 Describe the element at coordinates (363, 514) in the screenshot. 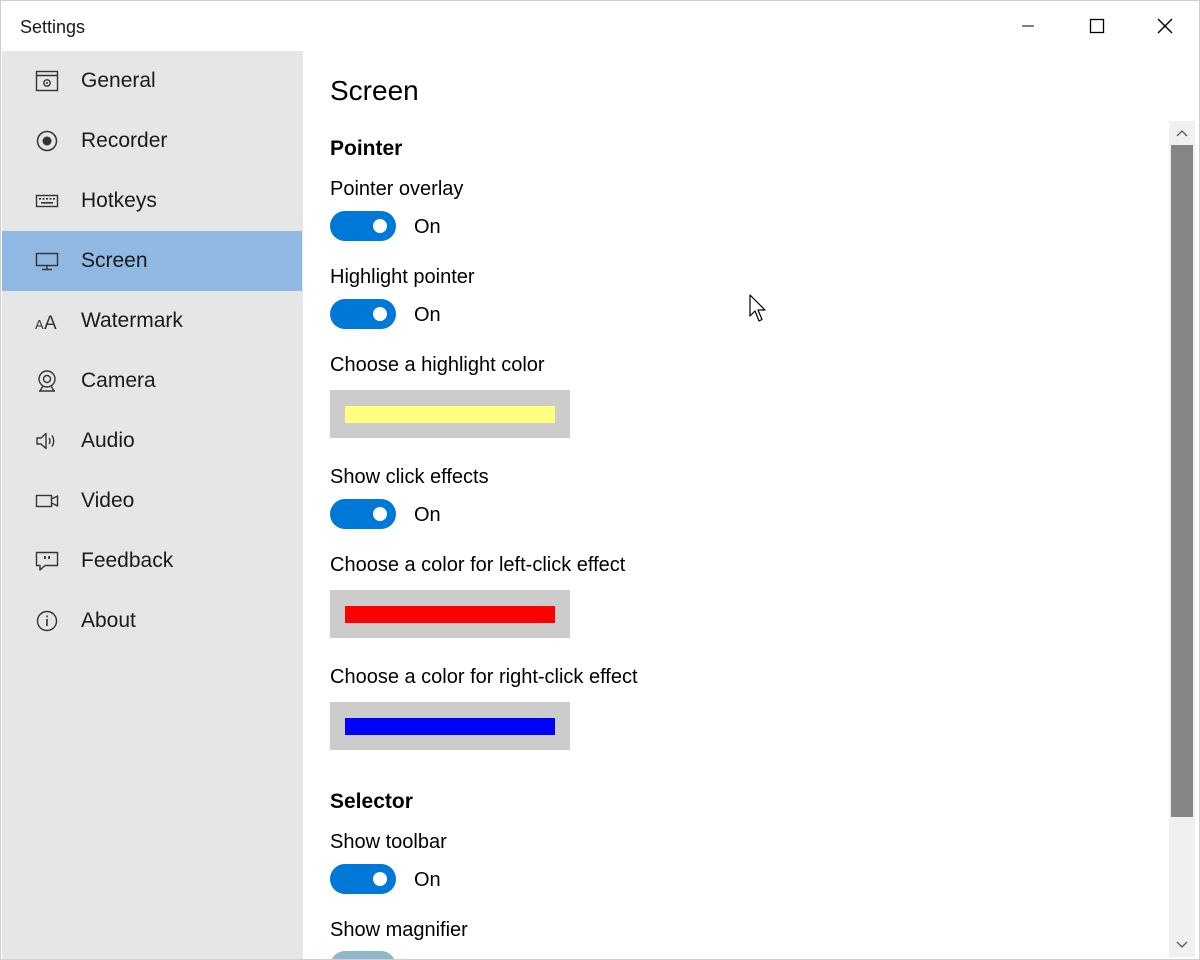

I see `show-click-effects-toggle` at that location.